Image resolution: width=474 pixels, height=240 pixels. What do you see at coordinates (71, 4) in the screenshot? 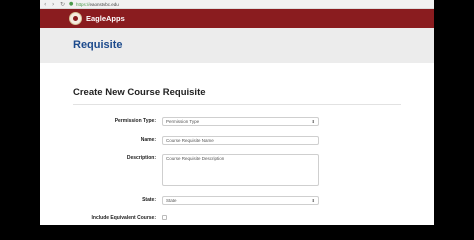
I see `lock-icon: ●` at bounding box center [71, 4].